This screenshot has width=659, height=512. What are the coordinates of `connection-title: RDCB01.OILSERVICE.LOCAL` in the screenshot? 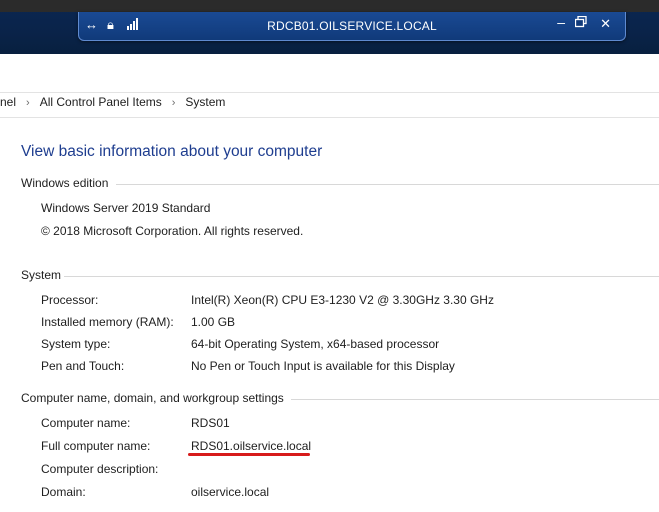 It's located at (352, 26).